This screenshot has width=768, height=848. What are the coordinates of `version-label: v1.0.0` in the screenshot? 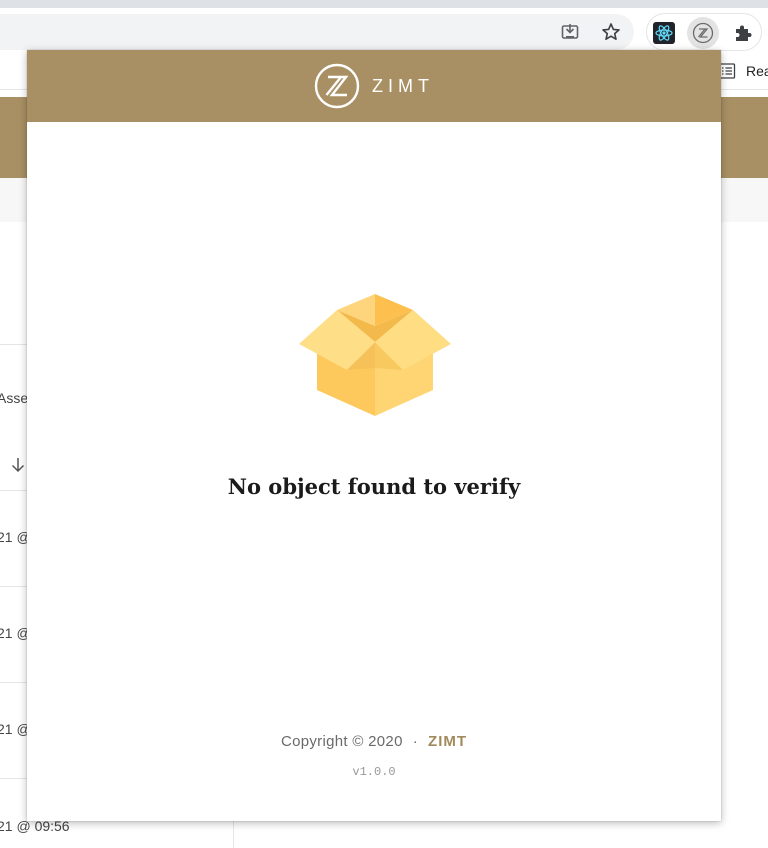 It's located at (374, 772).